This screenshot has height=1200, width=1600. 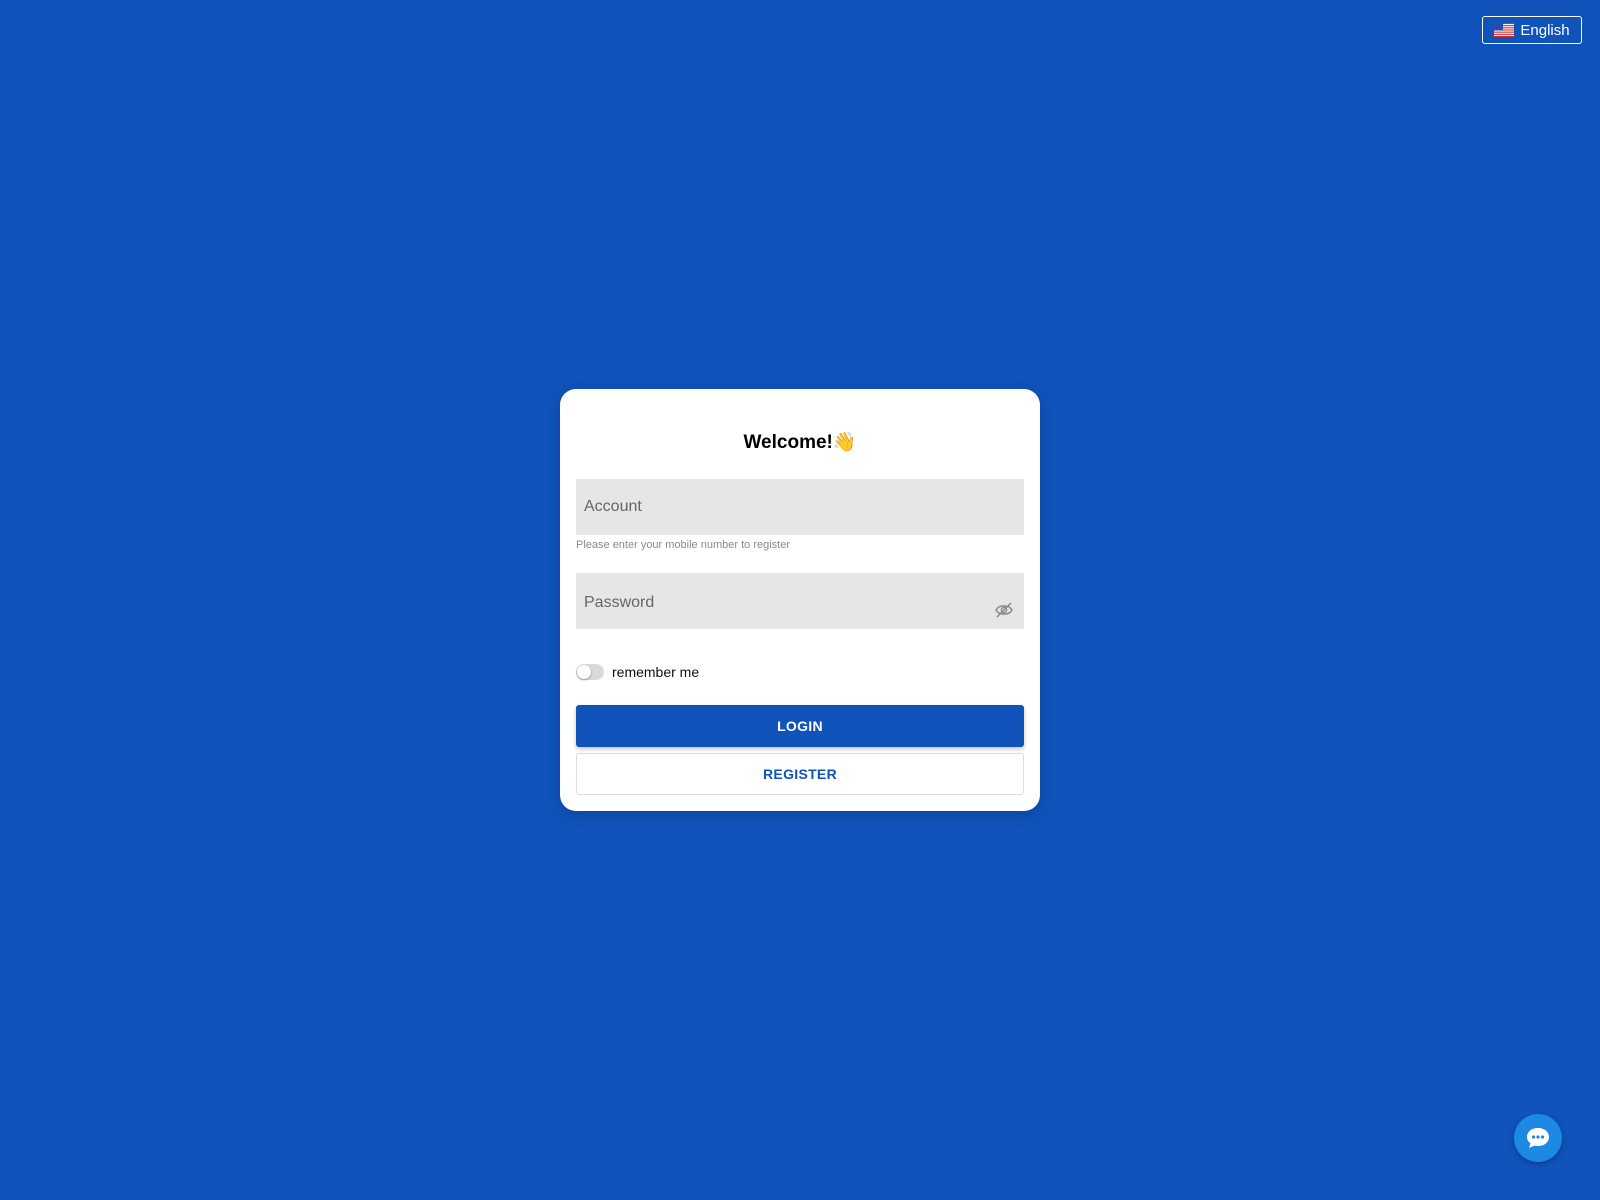 I want to click on register-button: REGISTER, so click(x=800, y=774).